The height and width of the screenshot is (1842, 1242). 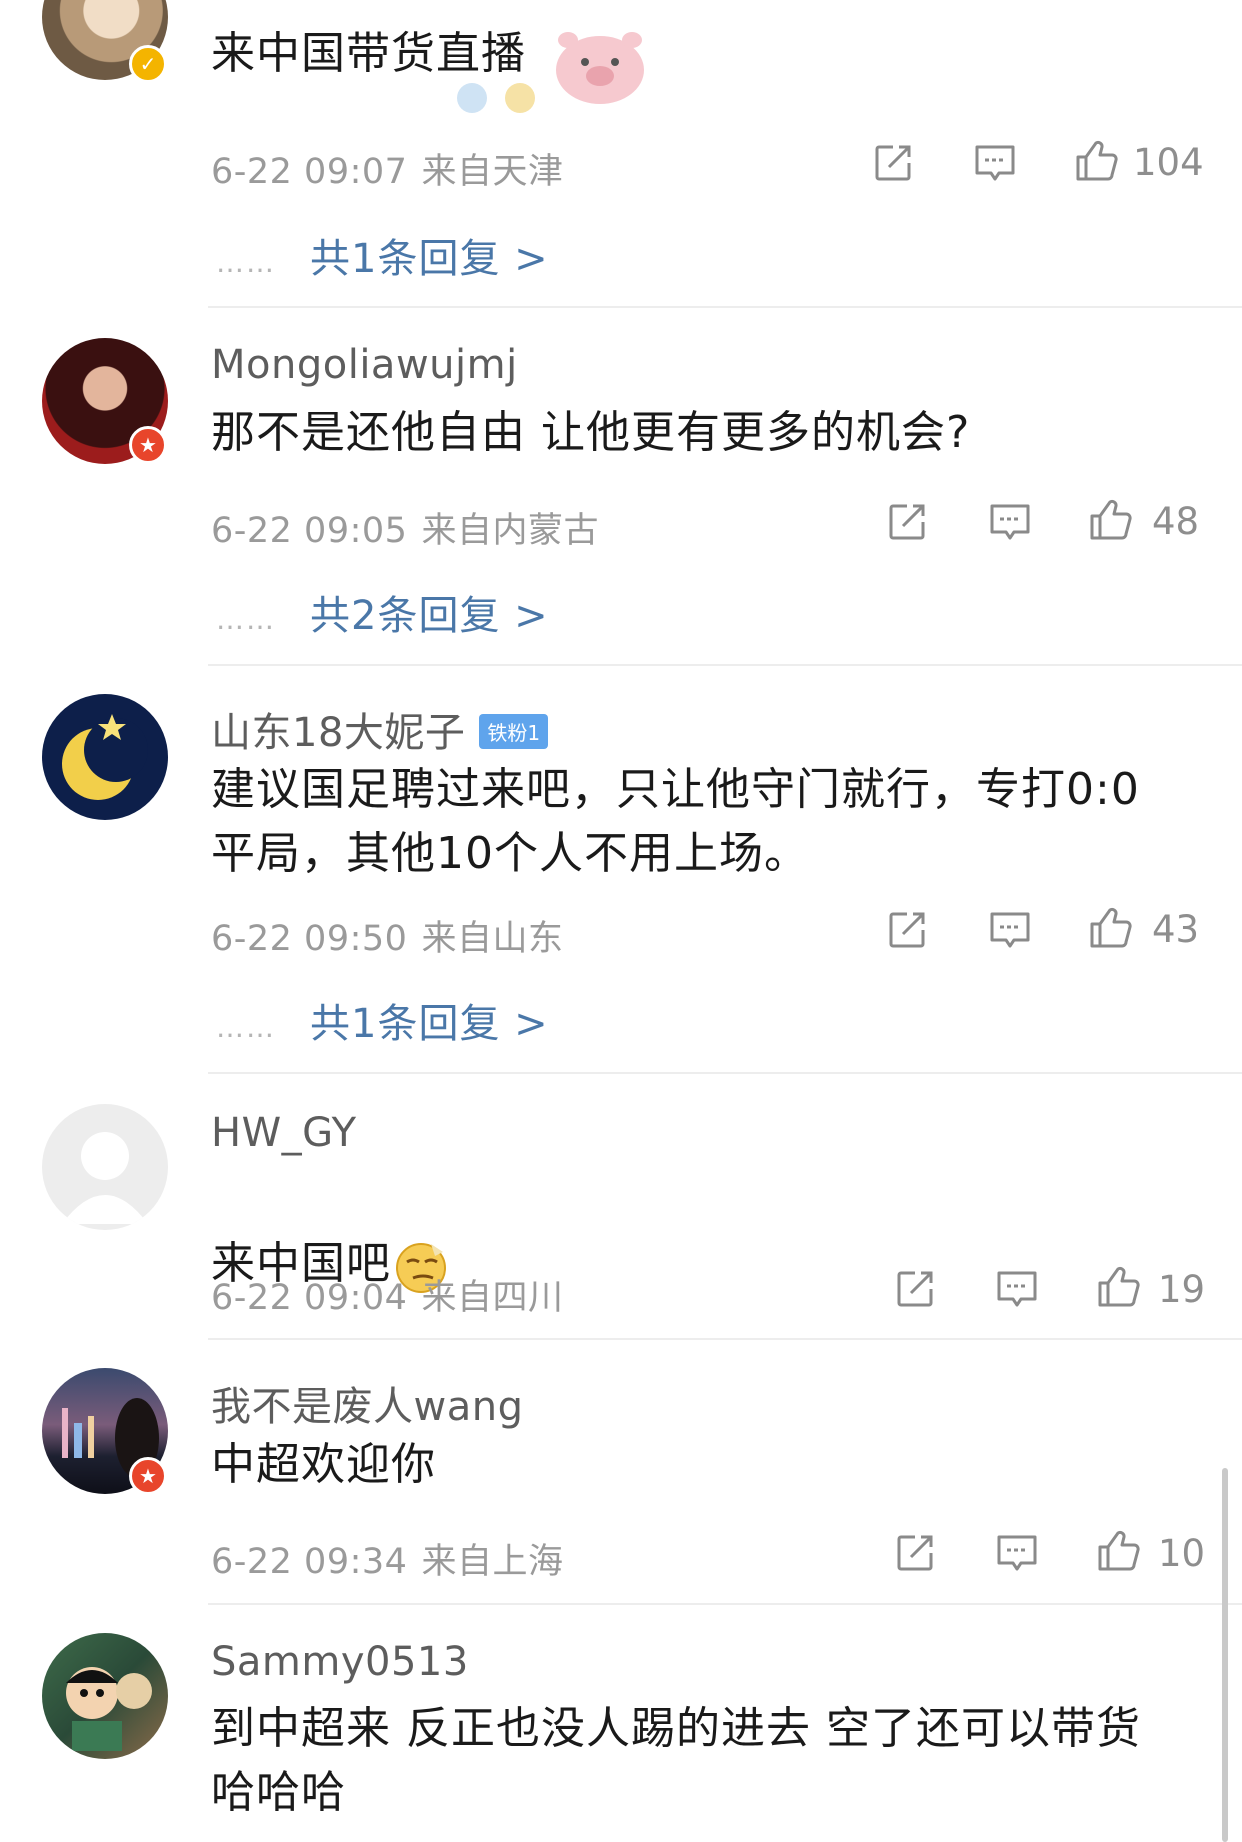 What do you see at coordinates (676, 1760) in the screenshot?
I see `comment-text: 到中超来 反正也没人踢的进去 空了还可以带货 哈哈哈` at bounding box center [676, 1760].